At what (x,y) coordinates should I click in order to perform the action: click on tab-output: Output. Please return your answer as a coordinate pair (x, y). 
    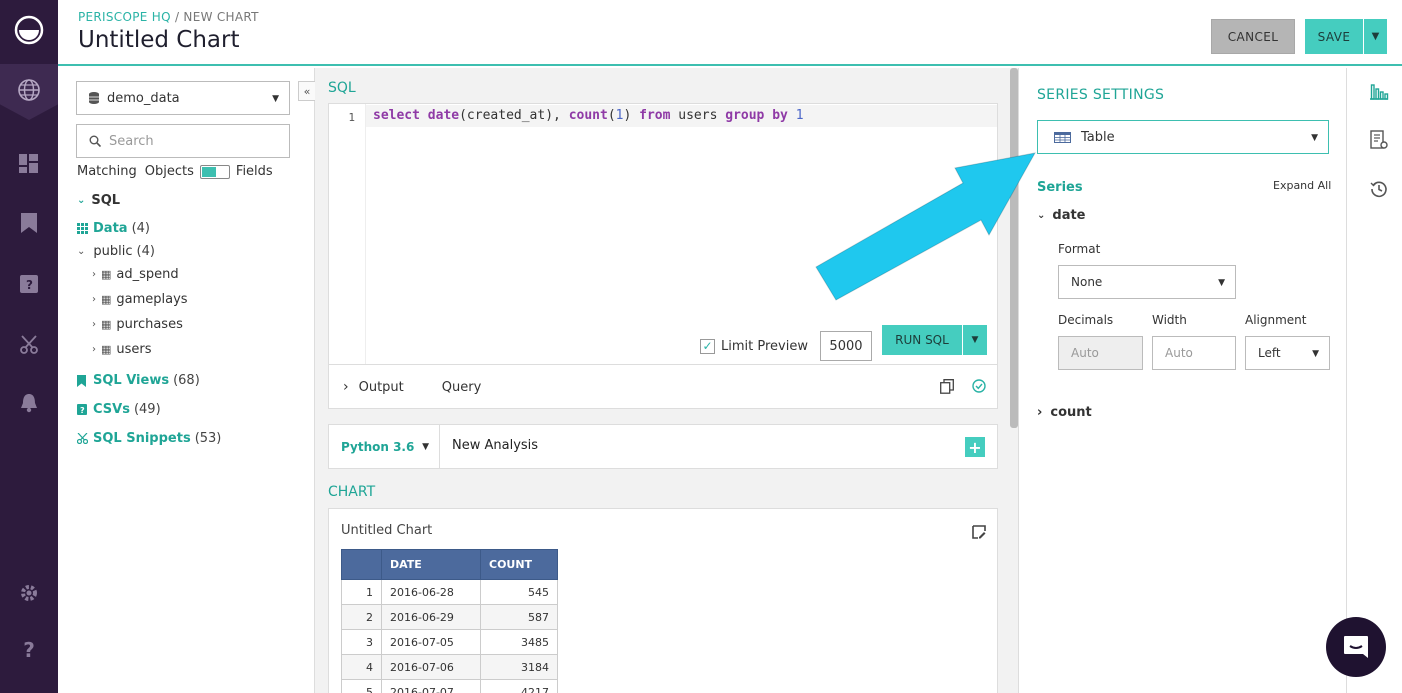
    Looking at the image, I should click on (381, 387).